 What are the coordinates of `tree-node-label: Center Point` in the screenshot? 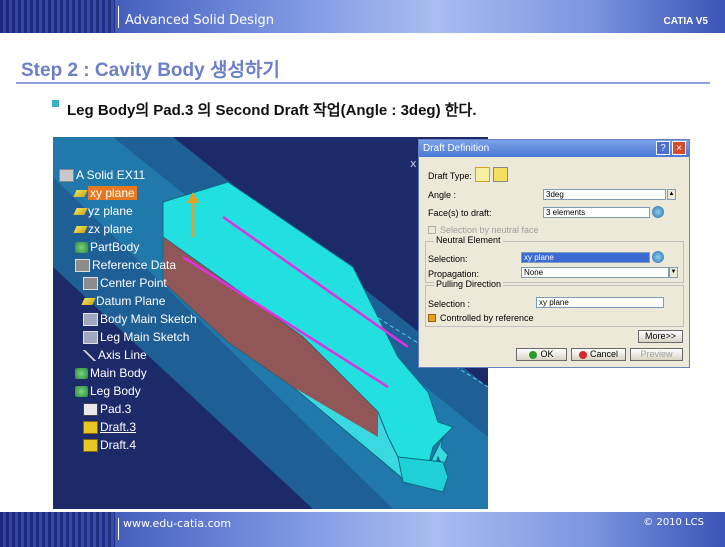 It's located at (133, 283).